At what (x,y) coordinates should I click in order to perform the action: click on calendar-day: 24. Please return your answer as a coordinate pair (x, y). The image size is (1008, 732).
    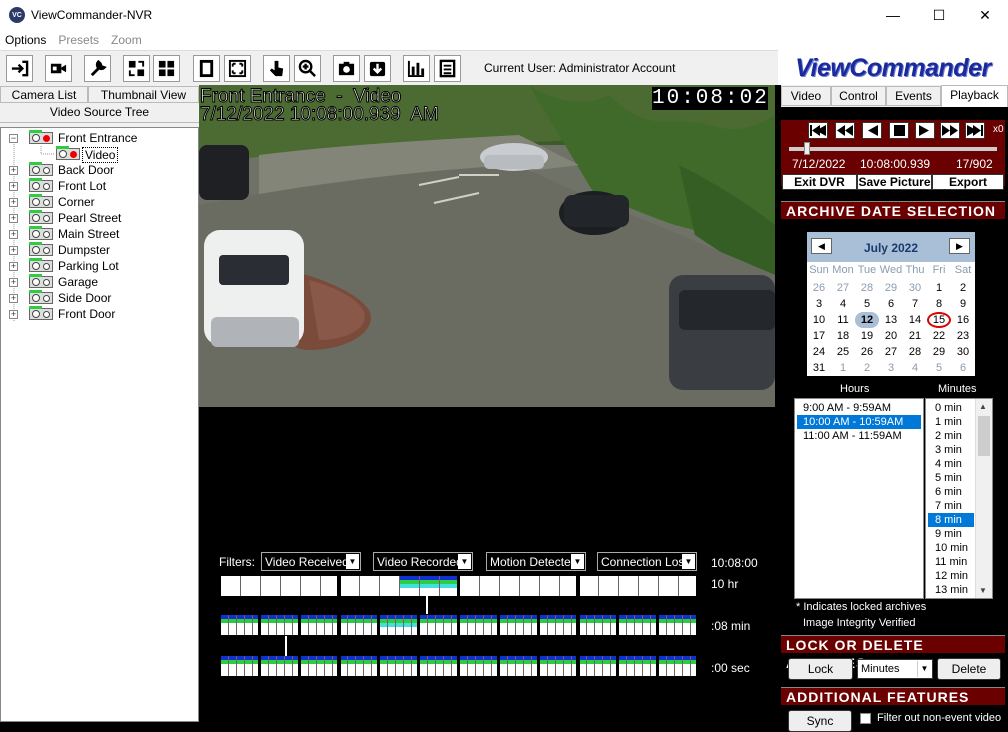
    Looking at the image, I should click on (819, 352).